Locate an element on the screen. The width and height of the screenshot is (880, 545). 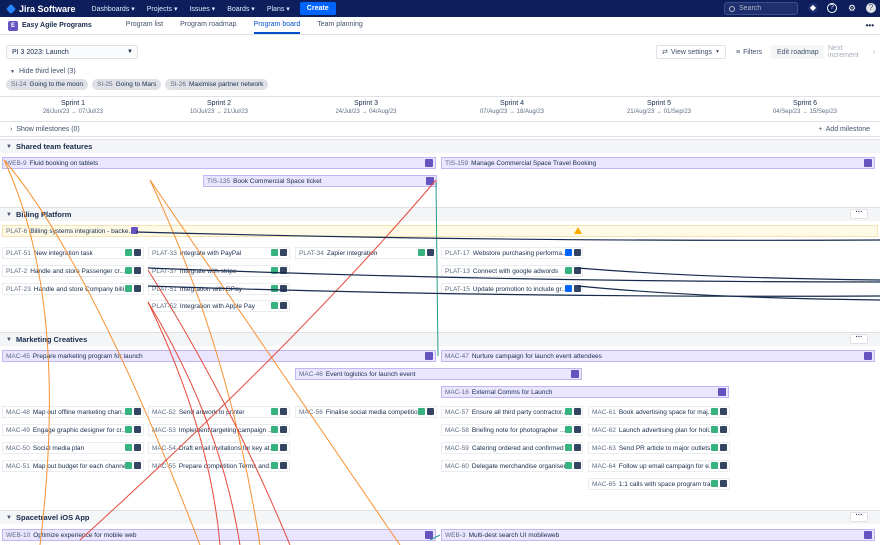
issue-card: PLAT-33 Integrate with PayPal is located at coordinates (219, 253).